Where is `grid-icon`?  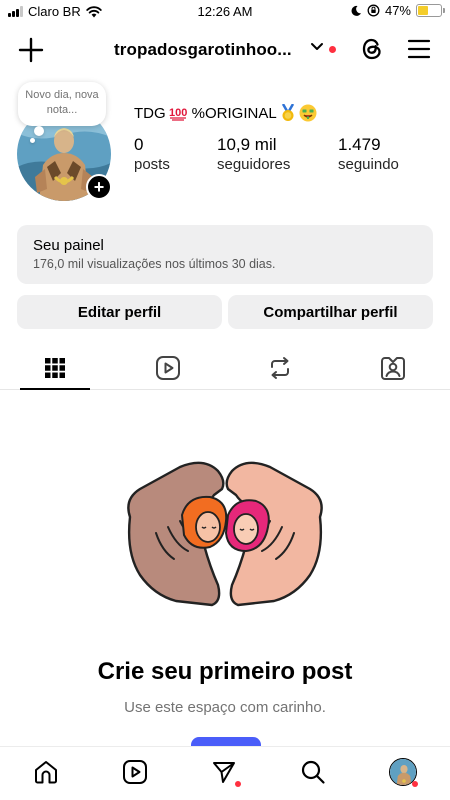 grid-icon is located at coordinates (55, 367).